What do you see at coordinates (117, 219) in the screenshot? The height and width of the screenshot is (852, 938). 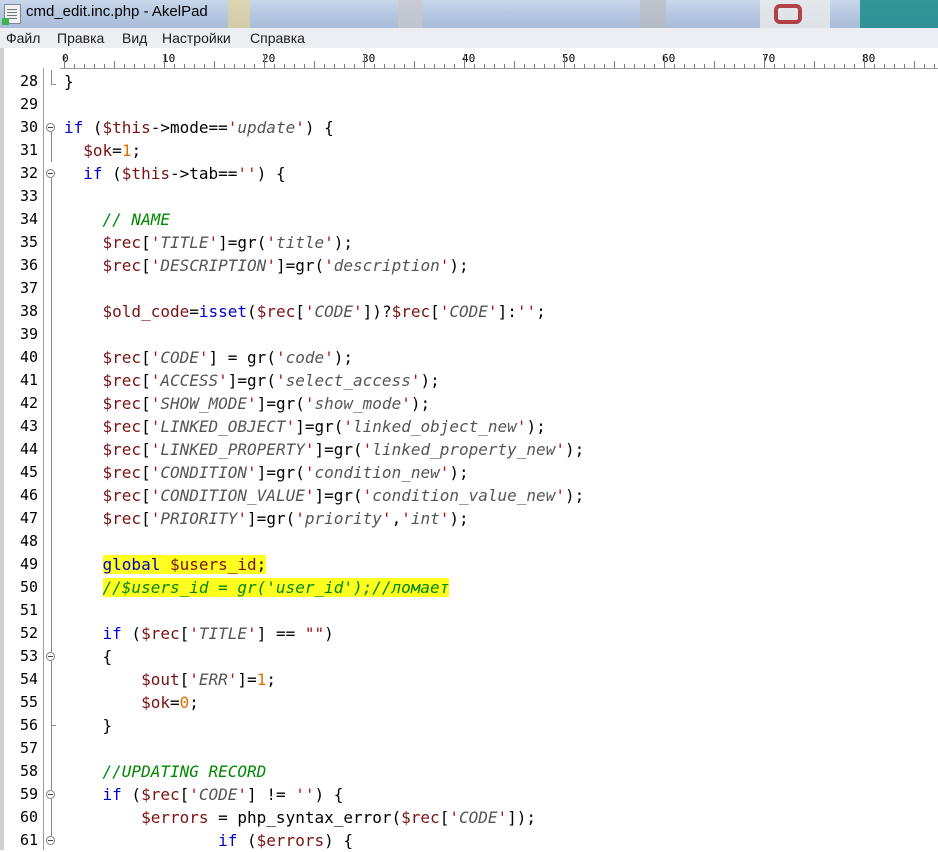 I see `code-line: // NAME` at bounding box center [117, 219].